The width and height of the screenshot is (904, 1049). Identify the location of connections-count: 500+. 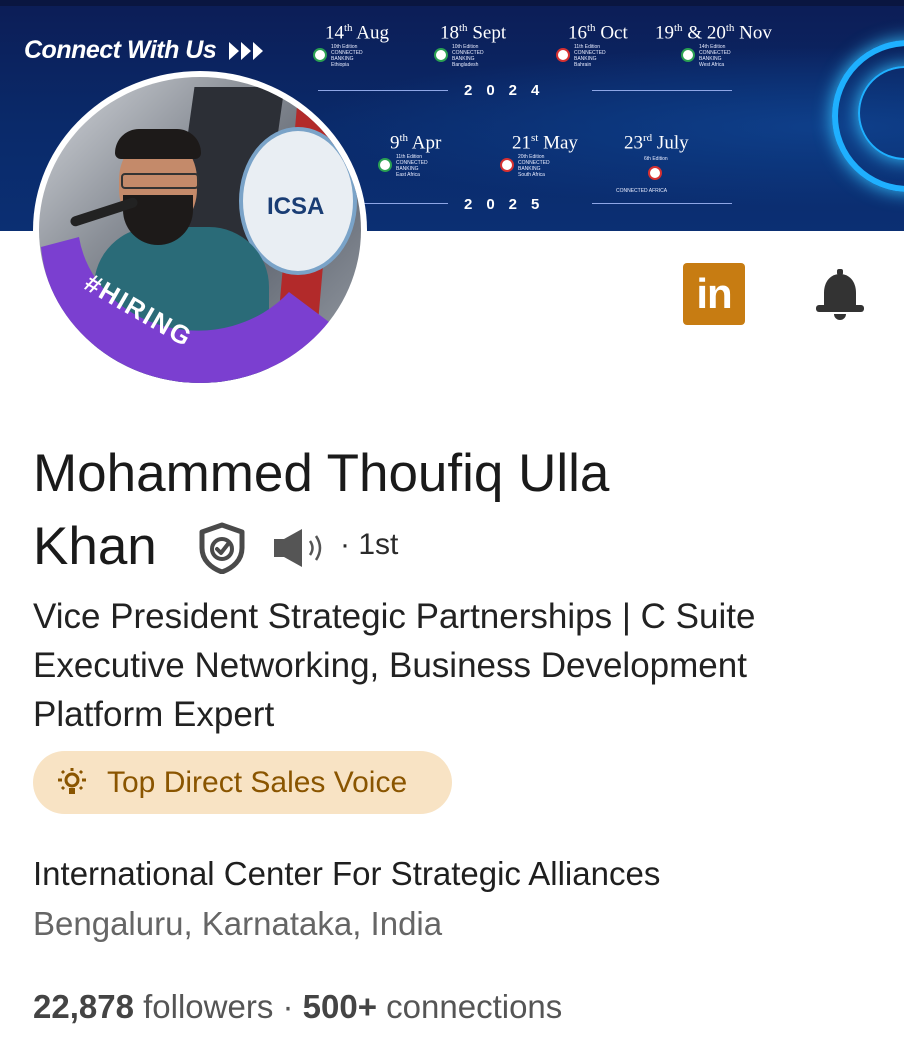
(339, 1006).